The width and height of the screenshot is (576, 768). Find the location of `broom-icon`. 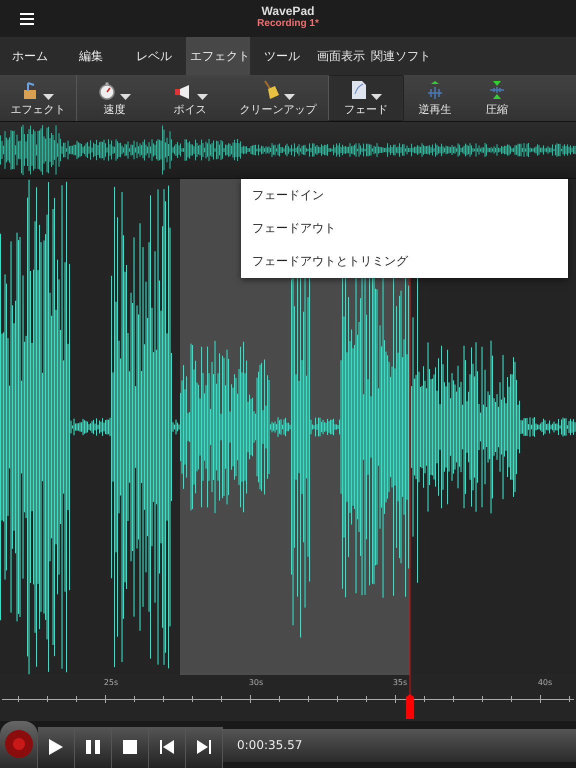

broom-icon is located at coordinates (271, 90).